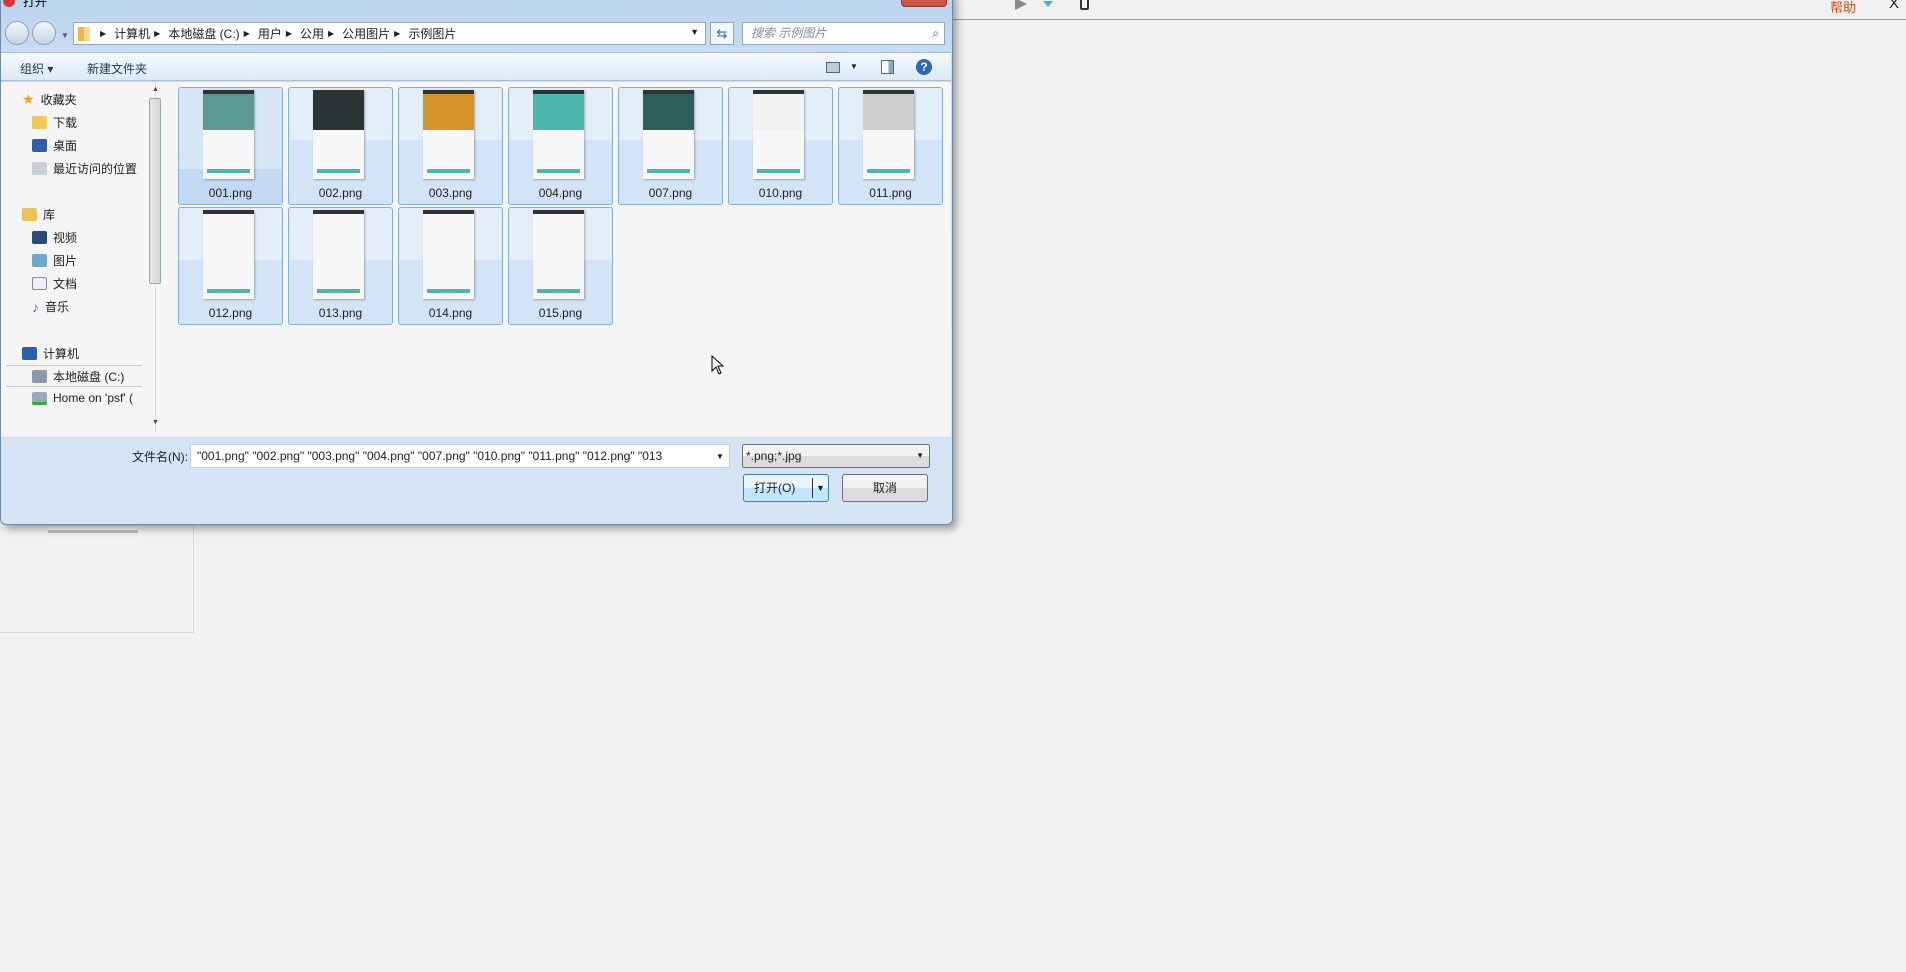  I want to click on nav-desktop: 桌面, so click(54, 145).